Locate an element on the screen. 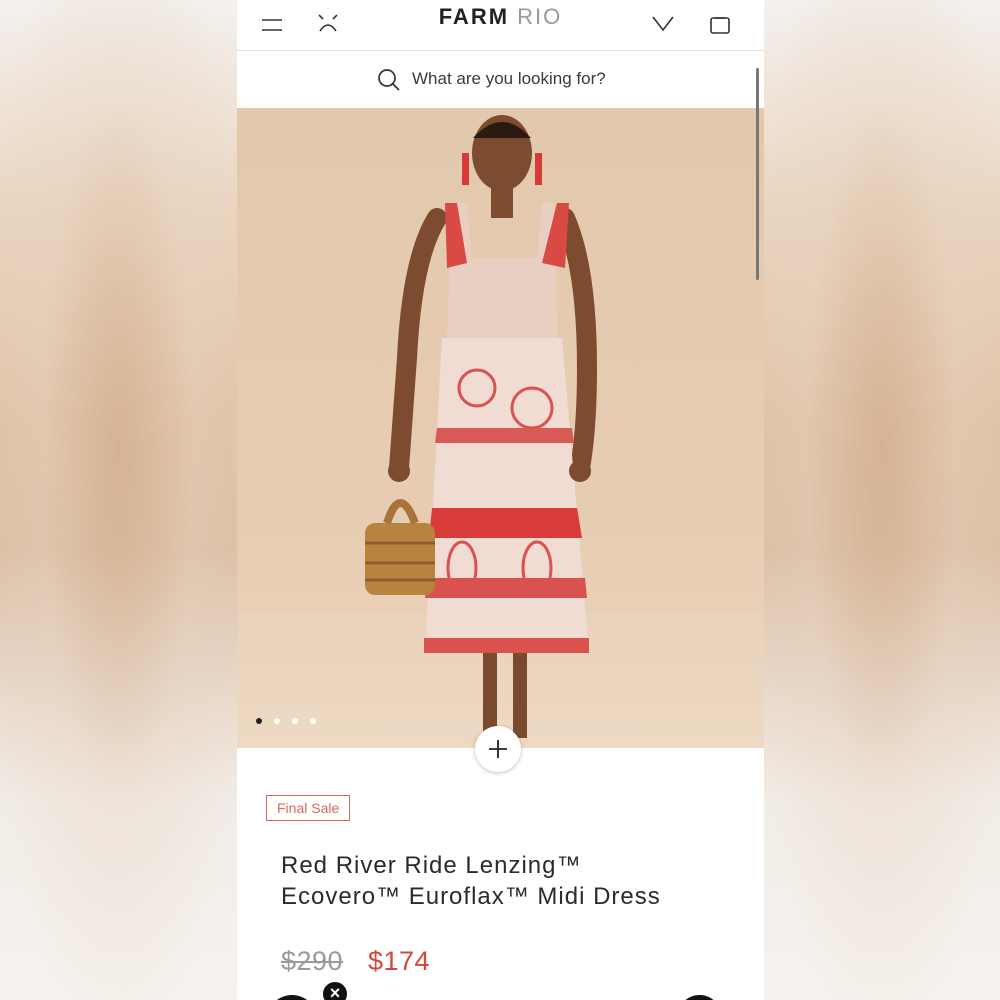  zoom-button is located at coordinates (498, 749).